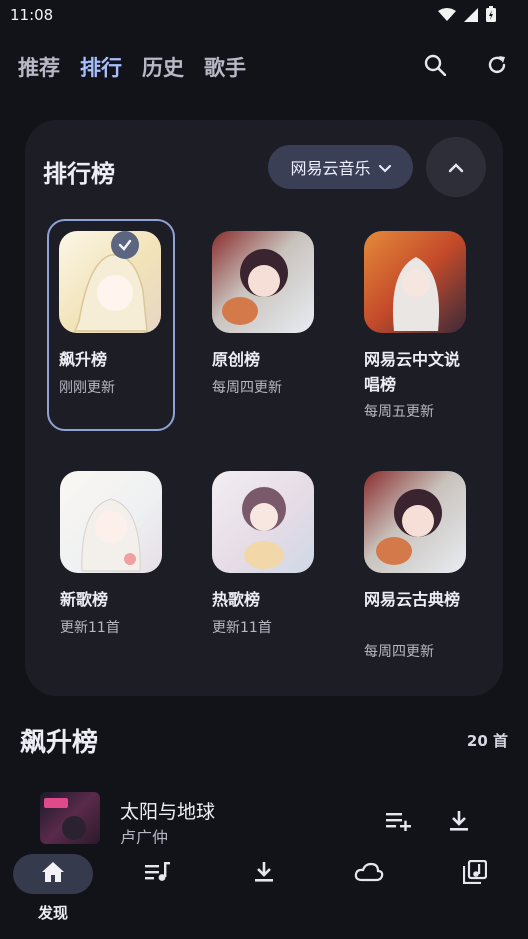 The height and width of the screenshot is (939, 528). I want to click on tab-ranking: 排行, so click(101, 67).